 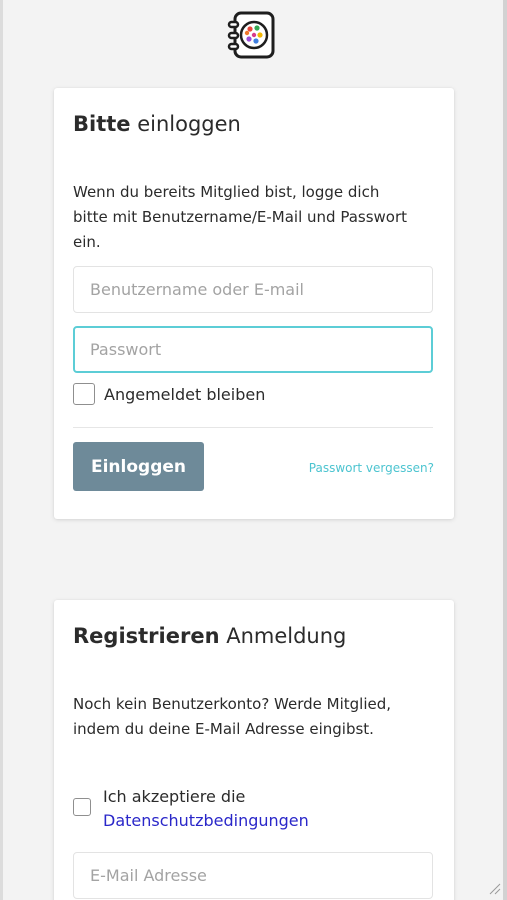 I want to click on remember-me-row: Angemeldet bleiben, so click(x=169, y=394).